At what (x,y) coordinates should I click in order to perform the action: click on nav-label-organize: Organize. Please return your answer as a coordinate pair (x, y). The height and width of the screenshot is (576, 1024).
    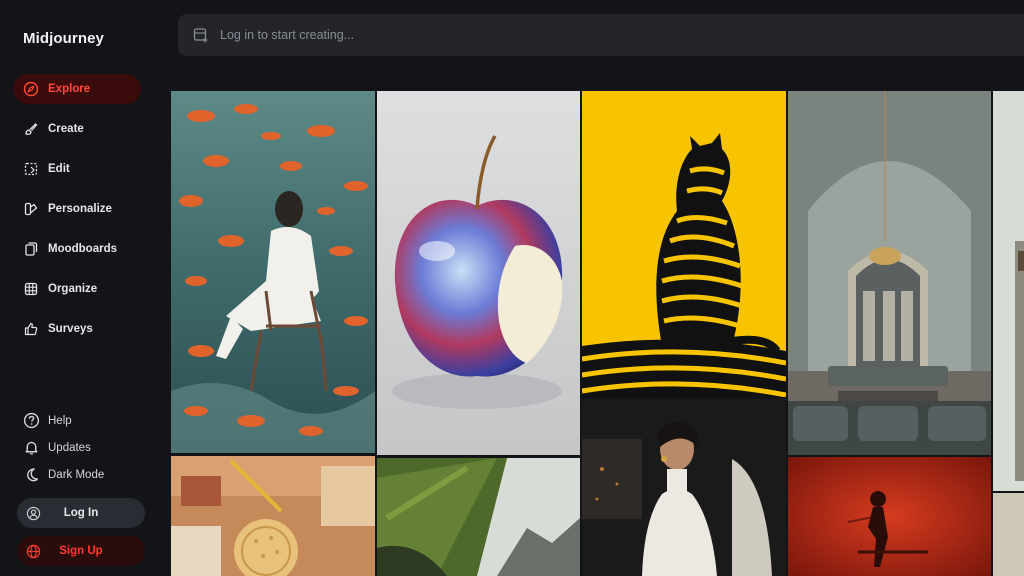
    Looking at the image, I should click on (73, 289).